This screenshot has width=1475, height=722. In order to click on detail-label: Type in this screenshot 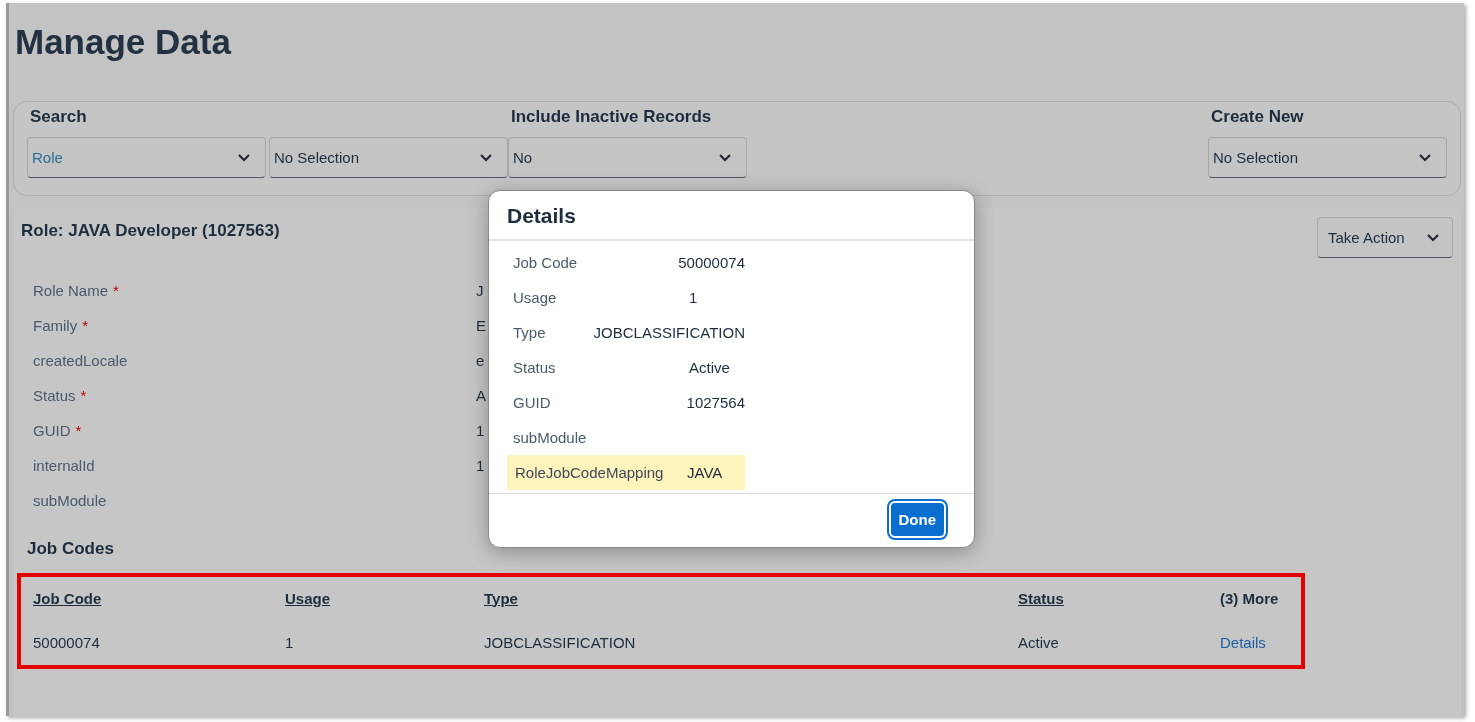, I will do `click(529, 332)`.